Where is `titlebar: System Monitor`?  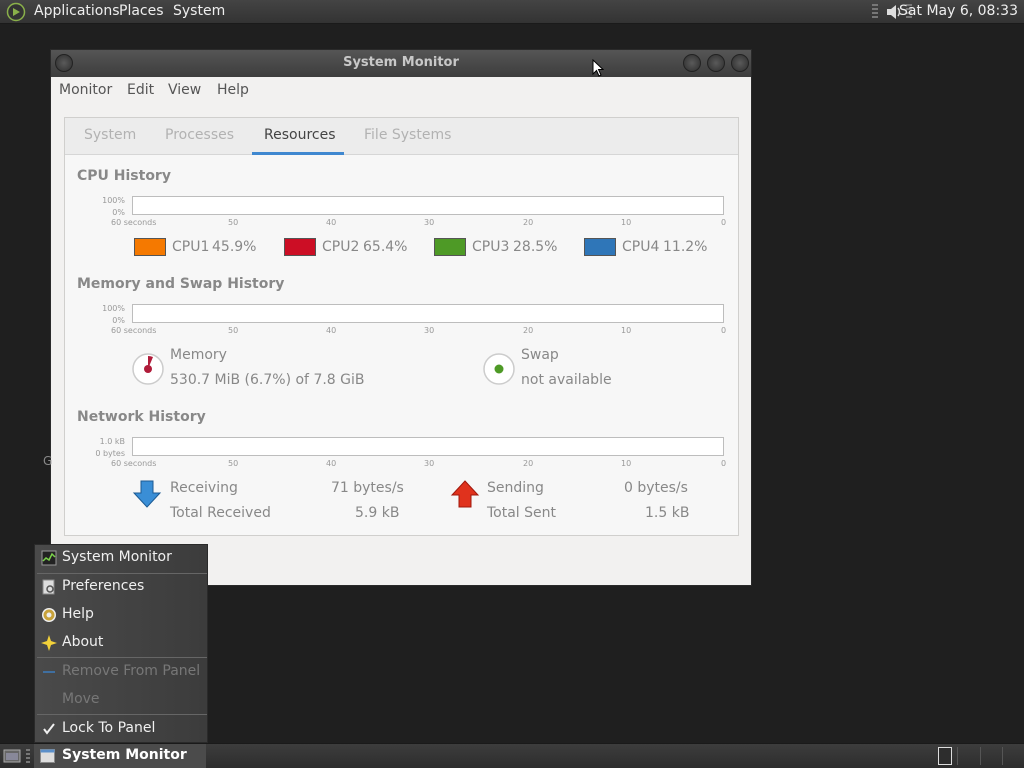
titlebar: System Monitor is located at coordinates (401, 63).